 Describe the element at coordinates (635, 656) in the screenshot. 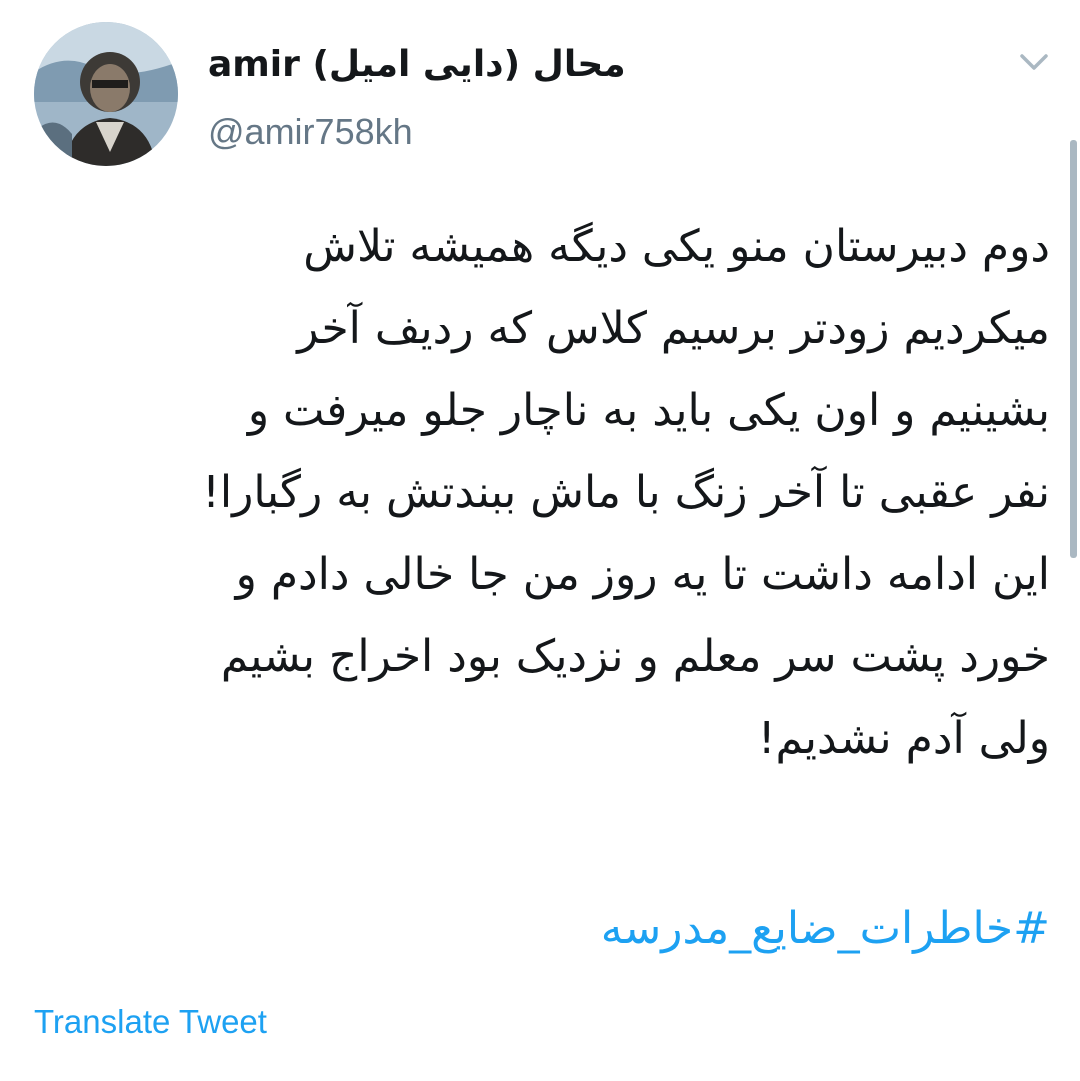

I see `tweet-text-line: خورد پشت سر معلم و نزدیک بود اخراج بشیم` at that location.